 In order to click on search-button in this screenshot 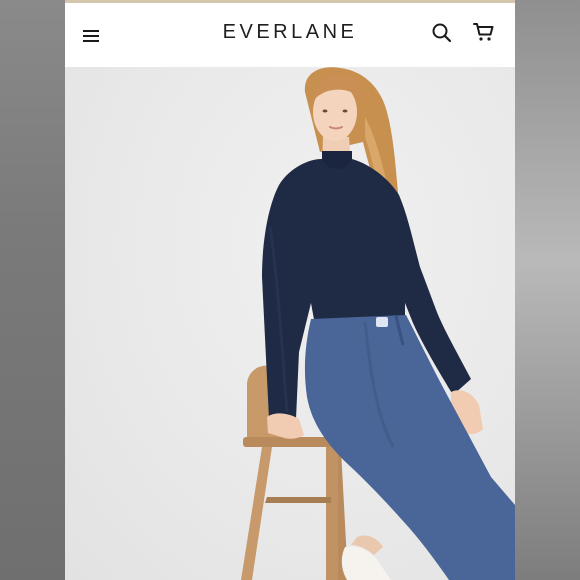, I will do `click(442, 33)`.